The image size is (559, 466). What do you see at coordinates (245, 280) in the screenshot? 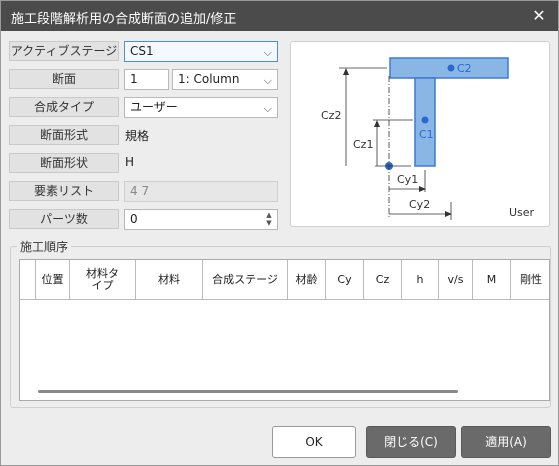
I see `column-header: 合成ステージ` at bounding box center [245, 280].